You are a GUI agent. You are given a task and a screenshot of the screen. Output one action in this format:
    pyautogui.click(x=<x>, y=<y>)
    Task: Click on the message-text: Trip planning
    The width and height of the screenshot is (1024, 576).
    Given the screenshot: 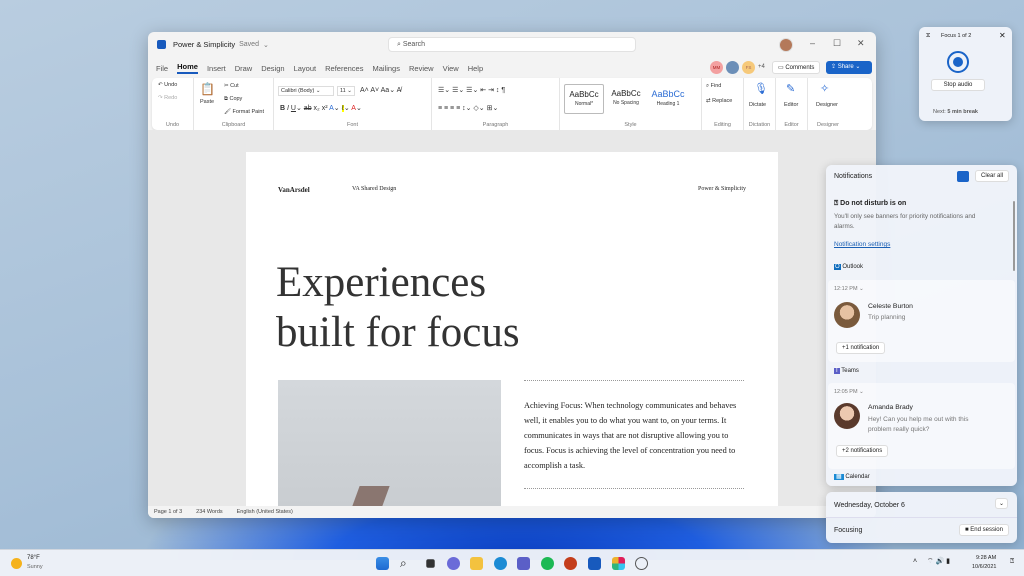 What is the action you would take?
    pyautogui.click(x=887, y=317)
    